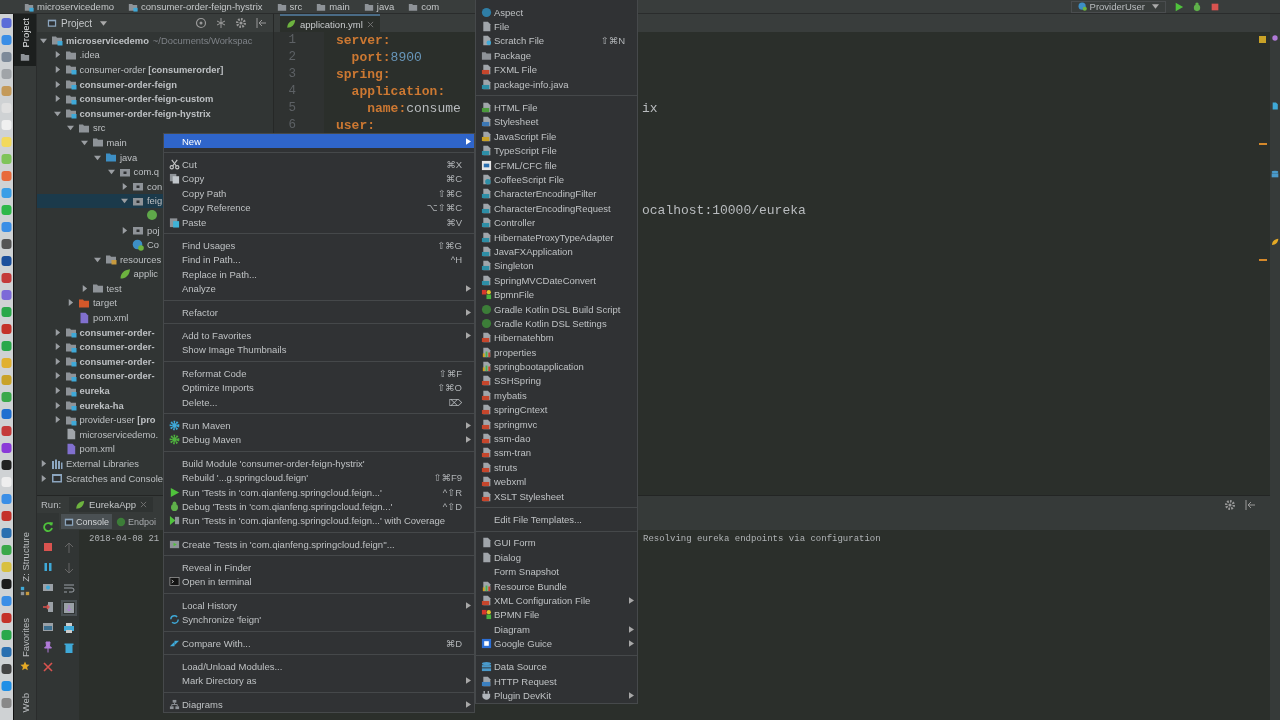 The image size is (1280, 720). I want to click on code-line: application:, so click(398, 91).